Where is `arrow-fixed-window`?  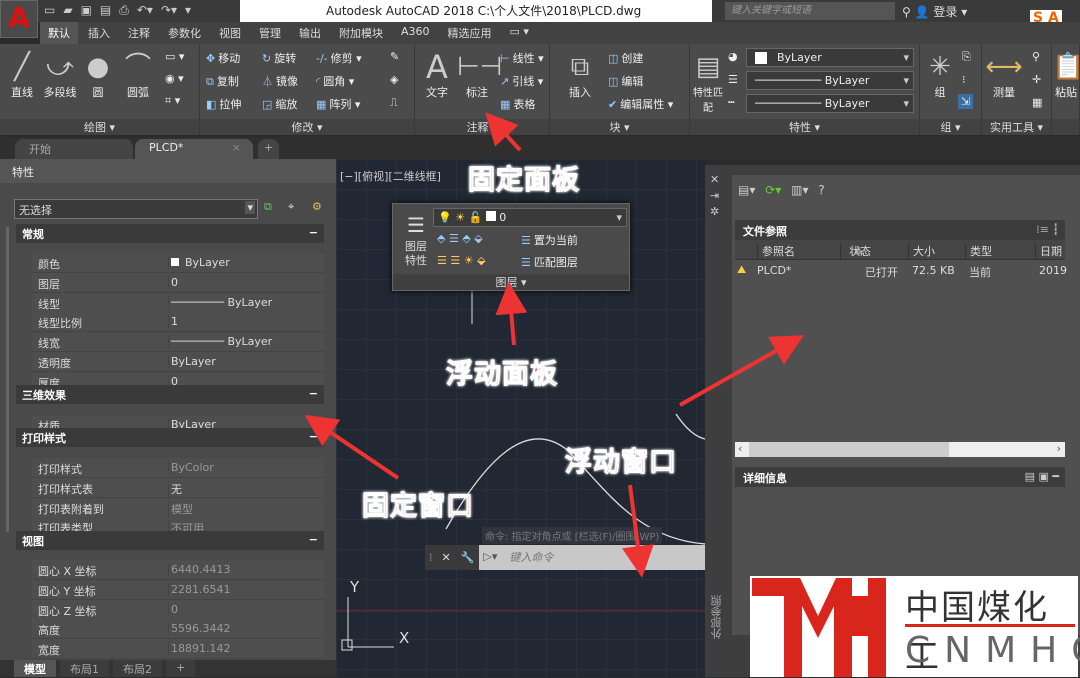
arrow-fixed-window is located at coordinates (352, 447).